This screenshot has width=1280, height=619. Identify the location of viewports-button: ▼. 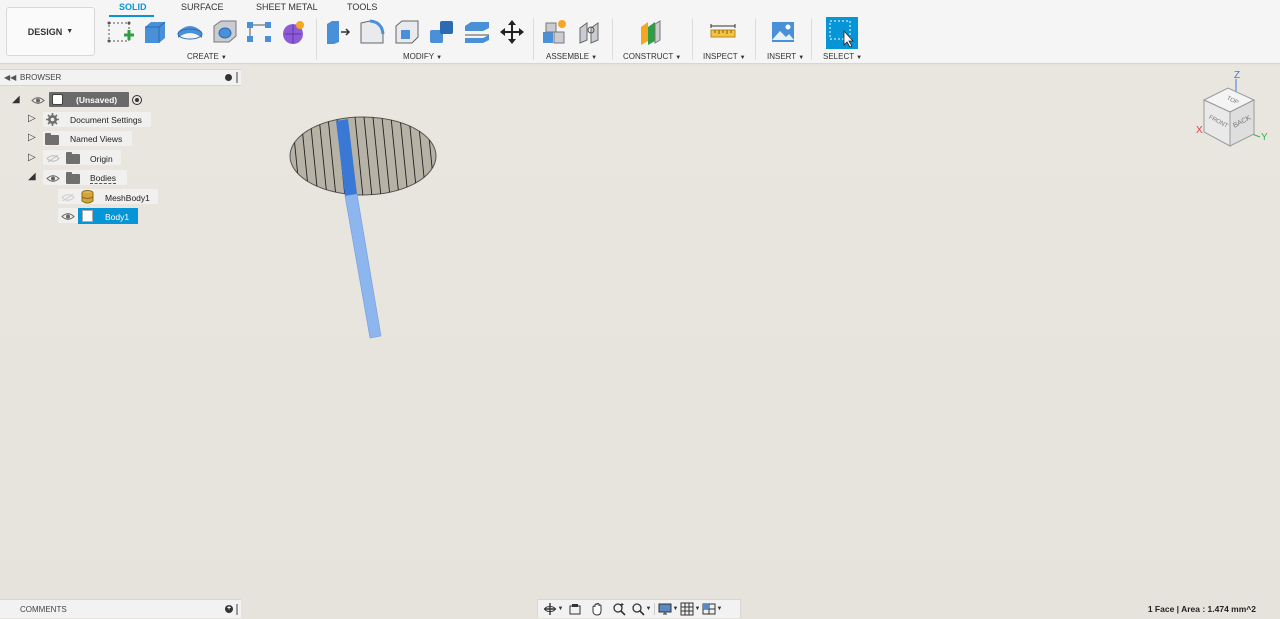
(712, 609).